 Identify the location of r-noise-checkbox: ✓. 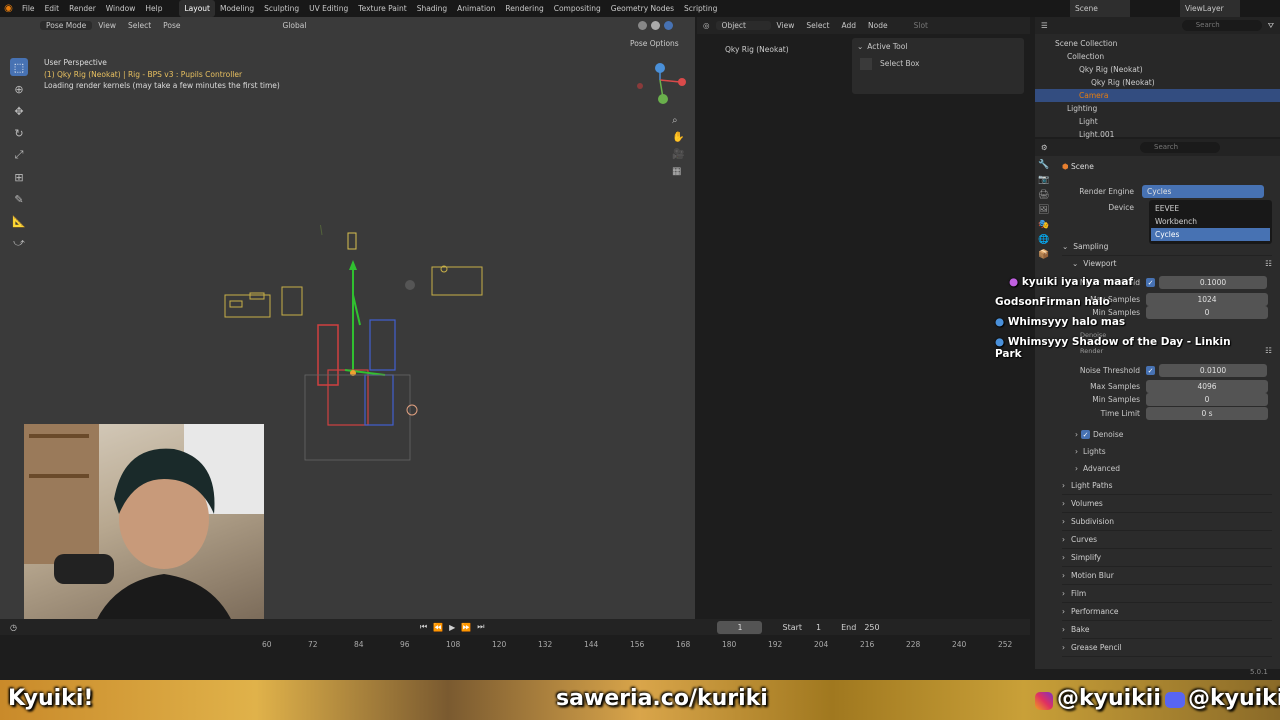
(1150, 370).